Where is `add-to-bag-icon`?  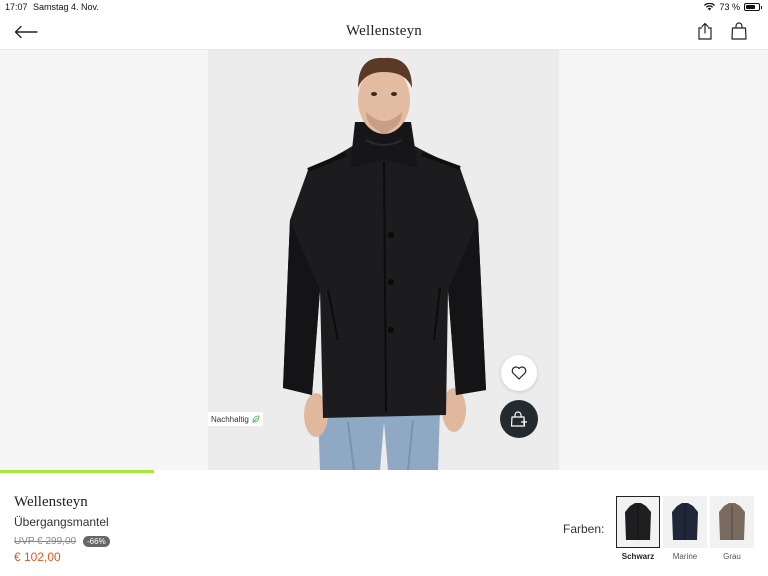 add-to-bag-icon is located at coordinates (518, 419).